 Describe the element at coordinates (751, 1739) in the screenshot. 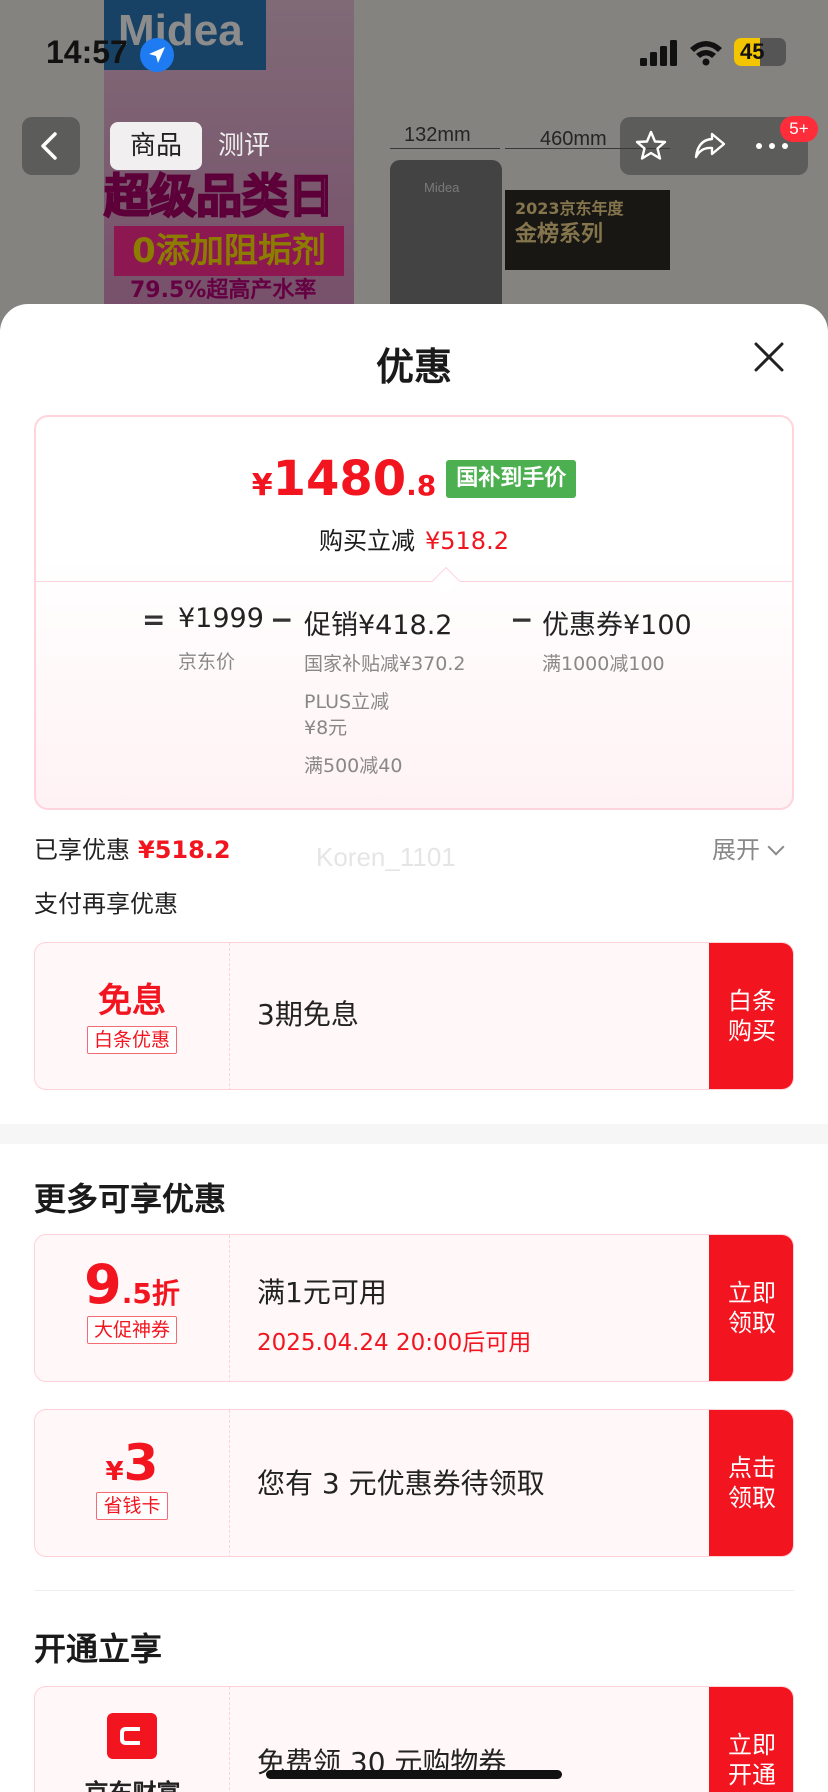

I see `open-finance-button: 立即 开通` at that location.